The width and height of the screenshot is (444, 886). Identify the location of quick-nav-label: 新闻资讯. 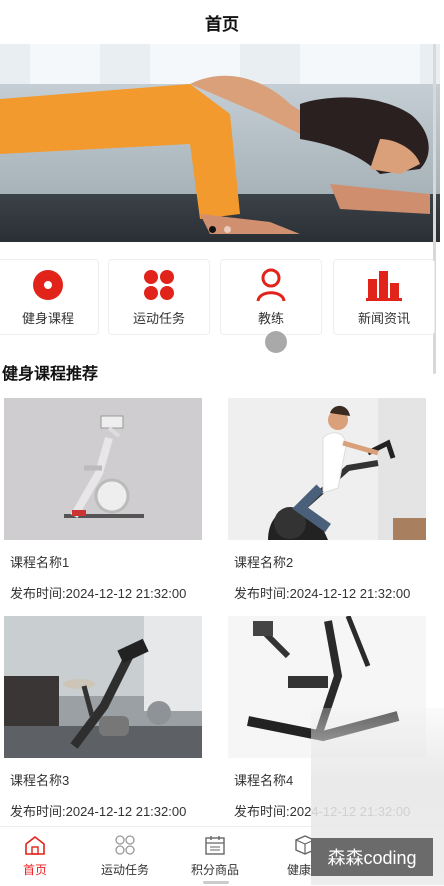
(383, 318).